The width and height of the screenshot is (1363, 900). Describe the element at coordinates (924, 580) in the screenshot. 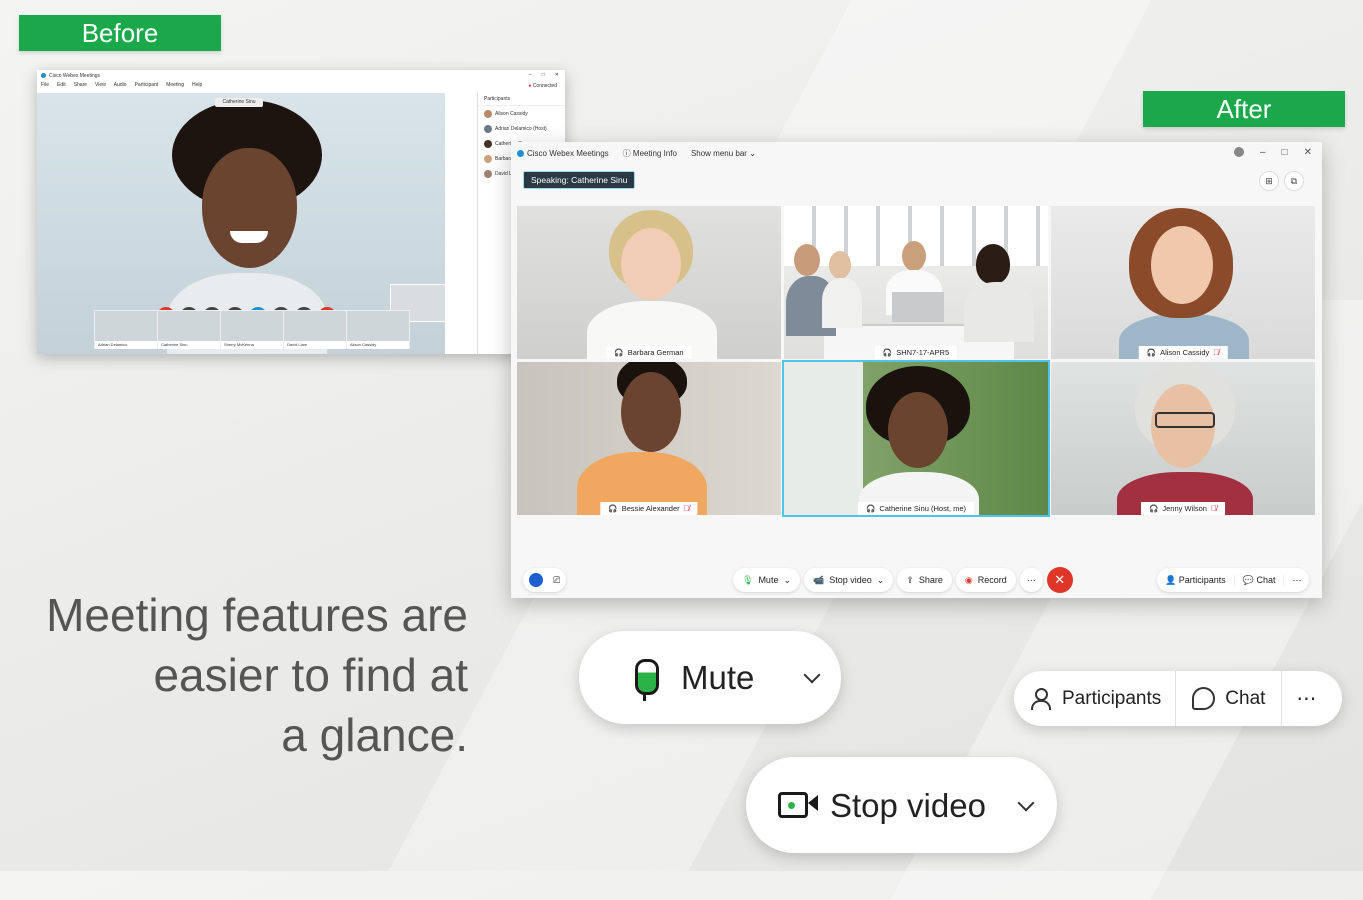

I see `share-button: ⇪ Share` at that location.